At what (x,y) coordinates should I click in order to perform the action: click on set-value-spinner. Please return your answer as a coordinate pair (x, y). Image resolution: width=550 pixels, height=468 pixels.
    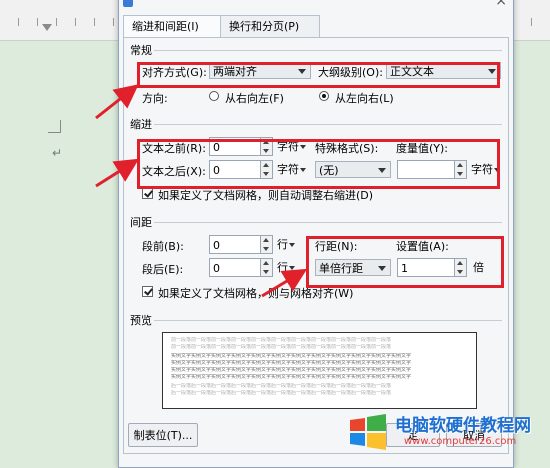
    Looking at the image, I should click on (461, 267).